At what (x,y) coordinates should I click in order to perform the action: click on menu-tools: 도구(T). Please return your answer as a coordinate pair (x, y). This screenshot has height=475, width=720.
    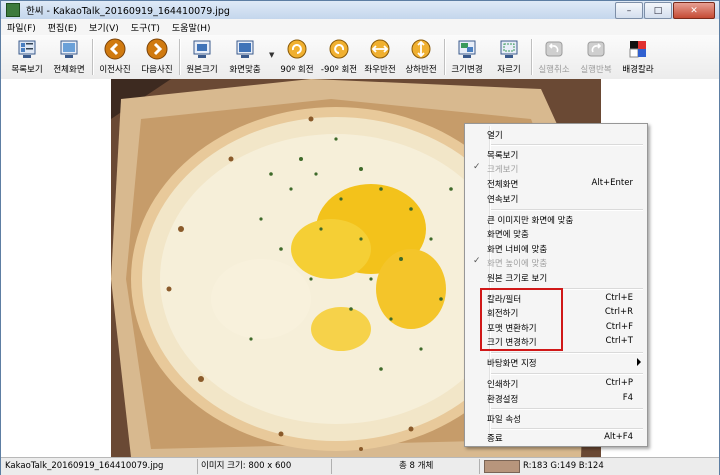
    Looking at the image, I should click on (145, 27).